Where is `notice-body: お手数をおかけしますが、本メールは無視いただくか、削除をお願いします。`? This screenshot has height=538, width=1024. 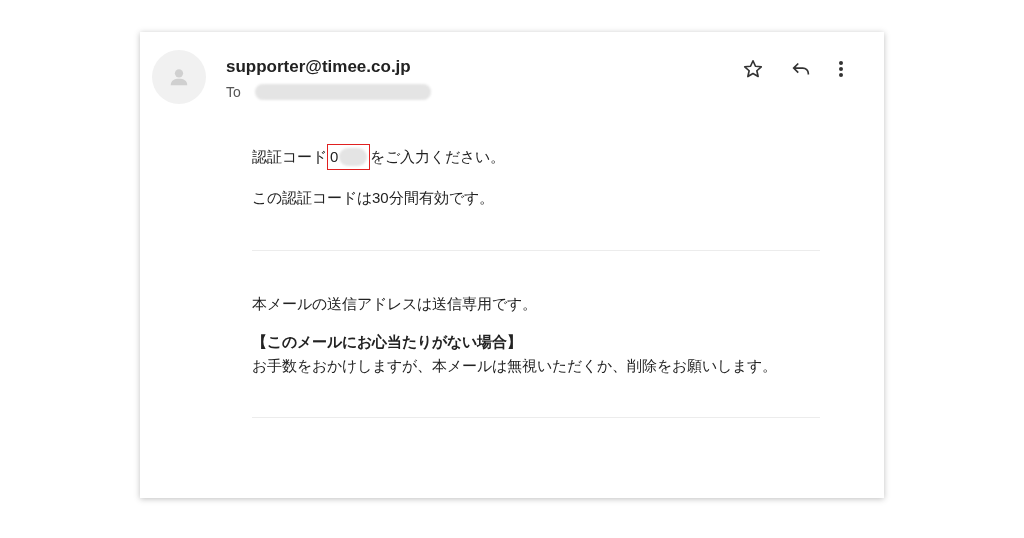
notice-body: お手数をおかけしますが、本メールは無視いただくか、削除をお願いします。 is located at coordinates (515, 365).